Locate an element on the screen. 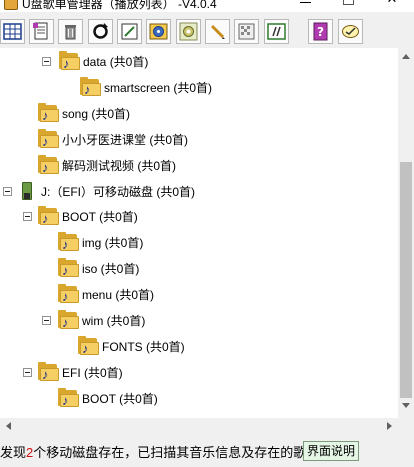  vertical-scrollbar is located at coordinates (406, 233).